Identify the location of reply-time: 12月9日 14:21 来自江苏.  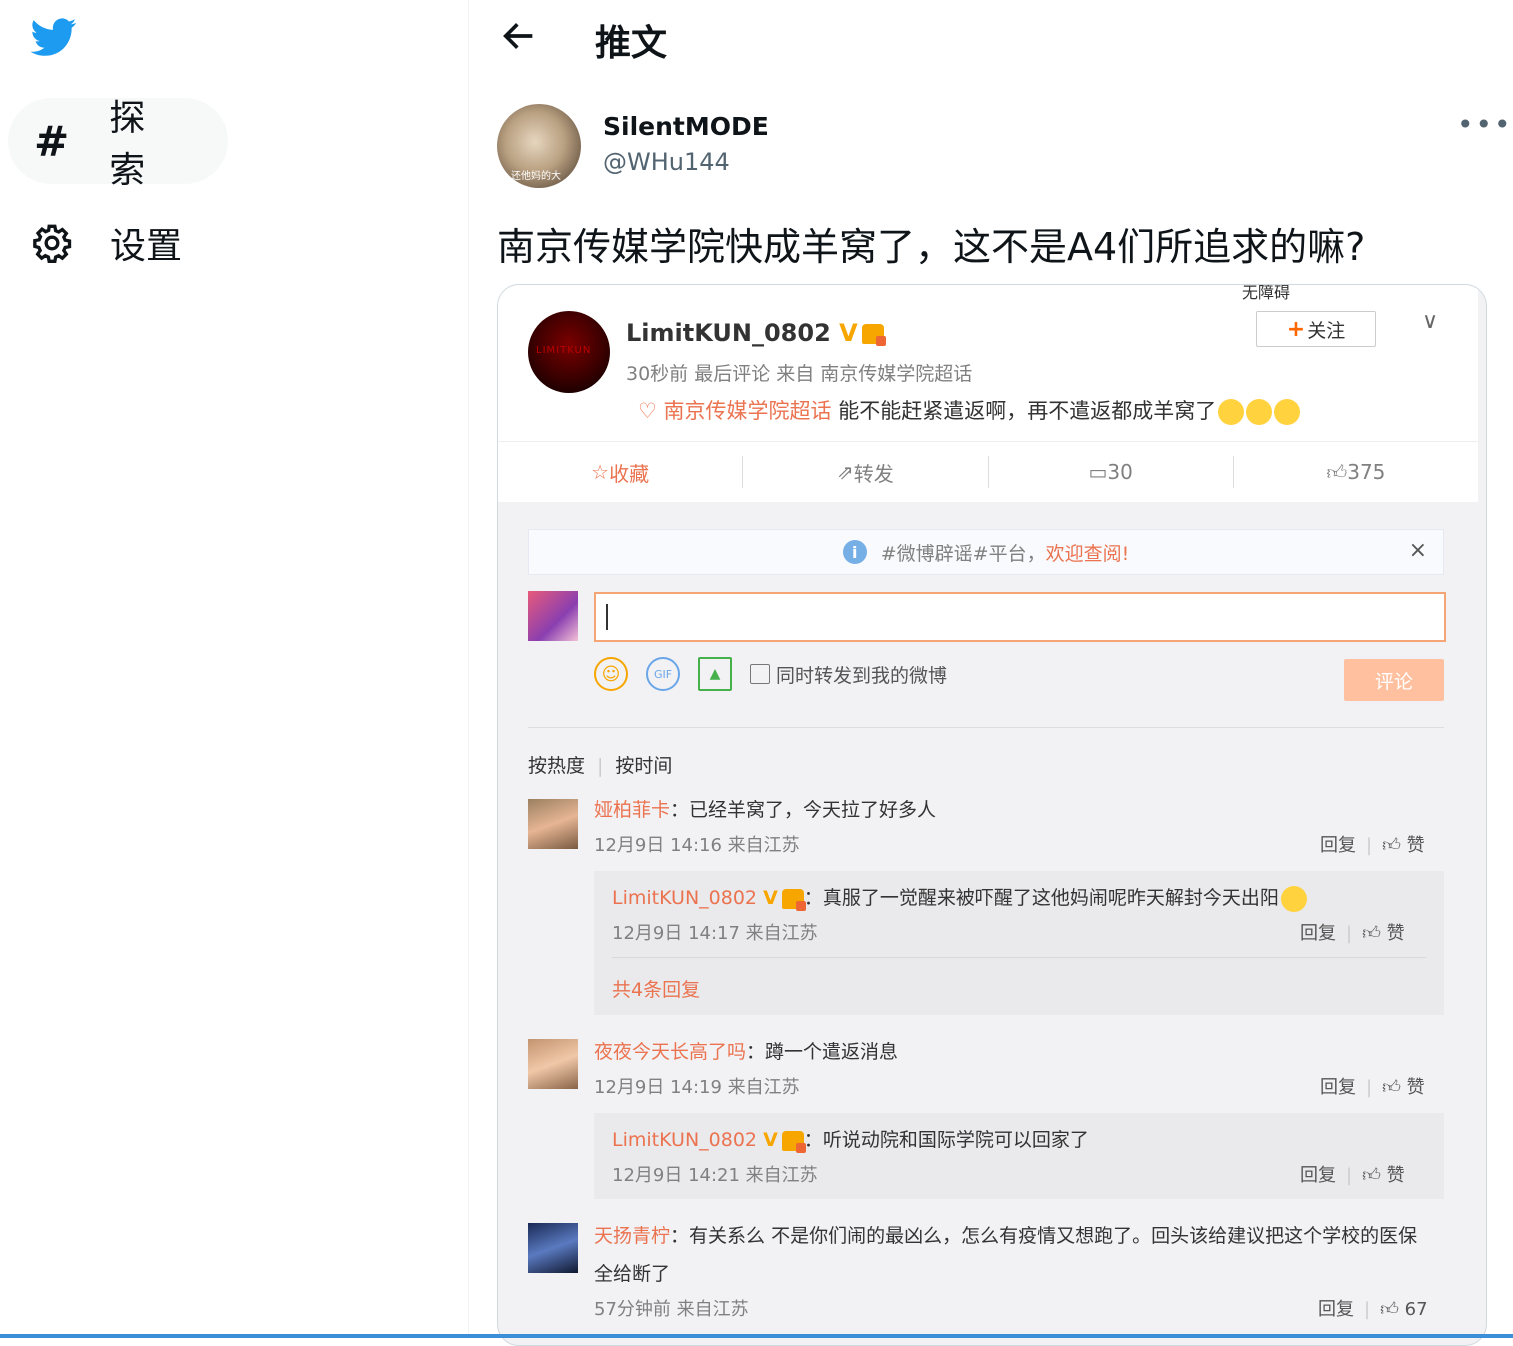
(715, 1175).